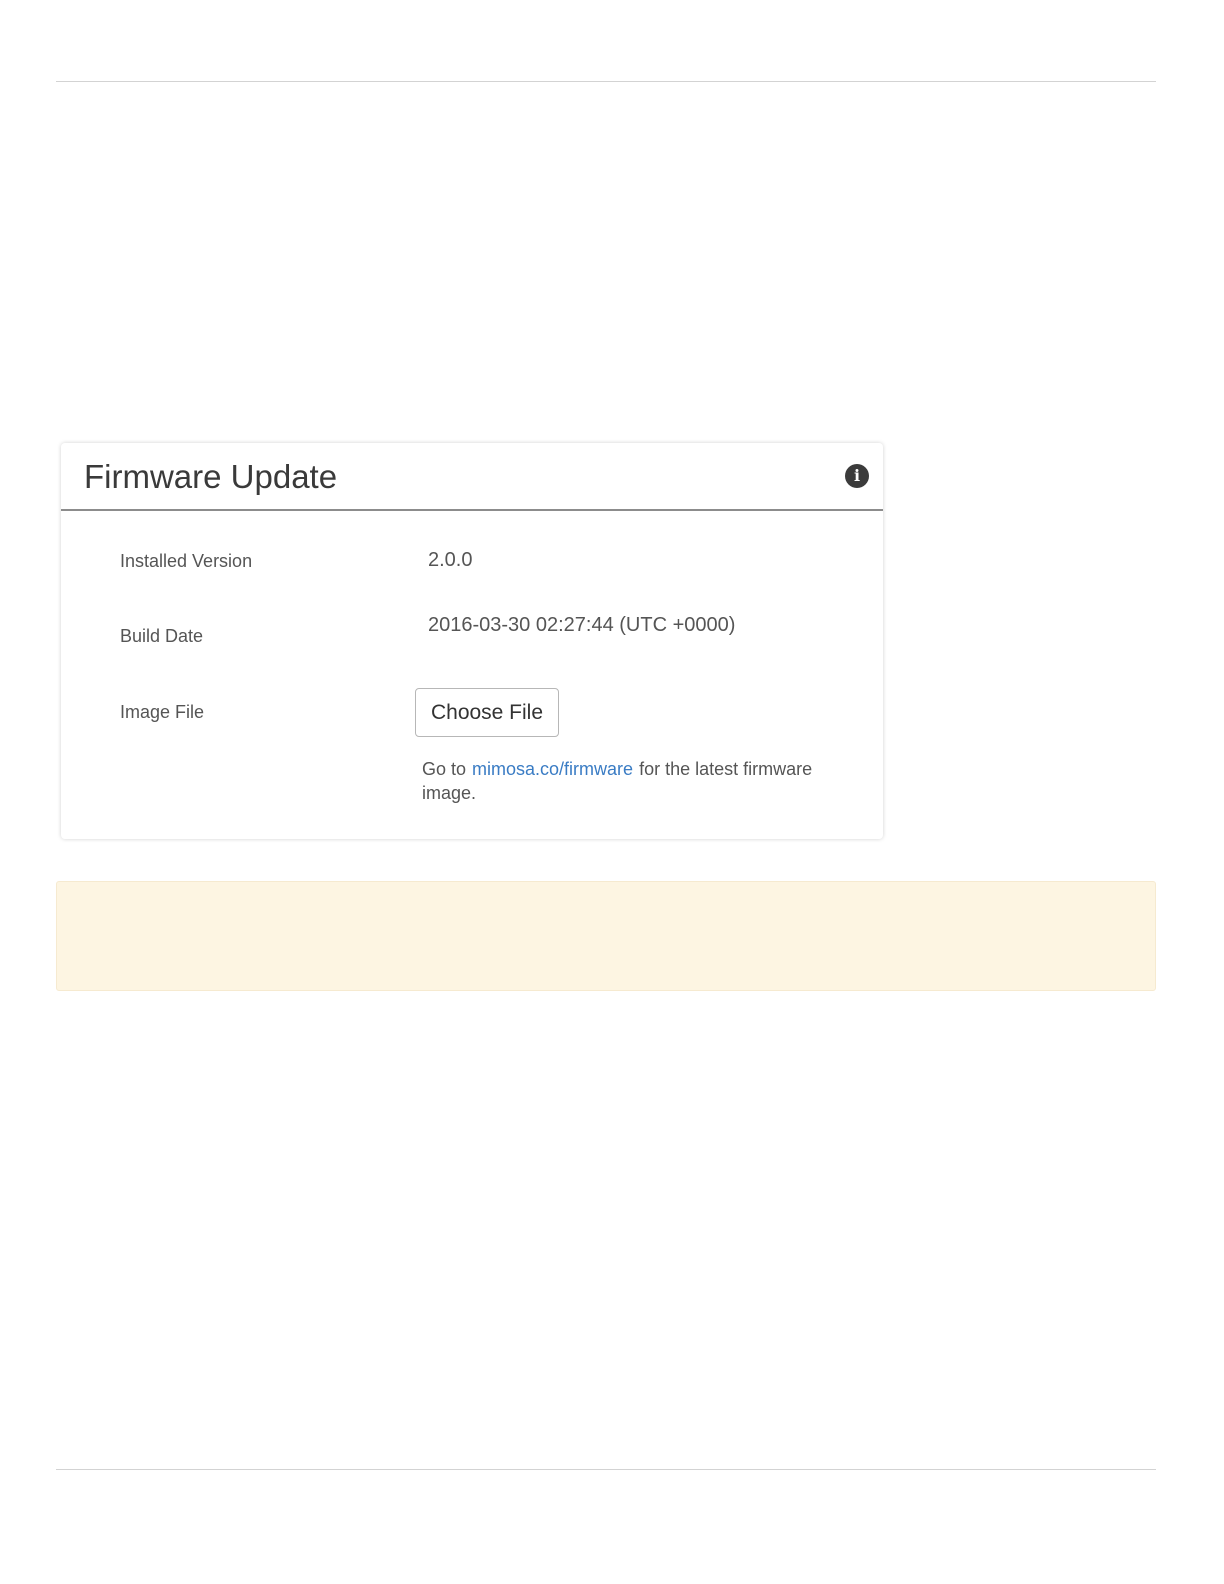 The width and height of the screenshot is (1224, 1584). What do you see at coordinates (162, 712) in the screenshot?
I see `image-file-label: Image File` at bounding box center [162, 712].